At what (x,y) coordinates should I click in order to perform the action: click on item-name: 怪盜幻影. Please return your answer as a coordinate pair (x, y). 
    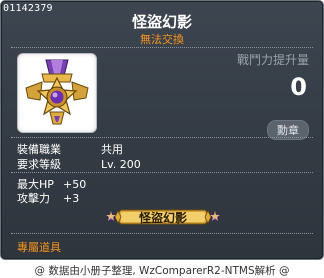
    Looking at the image, I should click on (161, 22).